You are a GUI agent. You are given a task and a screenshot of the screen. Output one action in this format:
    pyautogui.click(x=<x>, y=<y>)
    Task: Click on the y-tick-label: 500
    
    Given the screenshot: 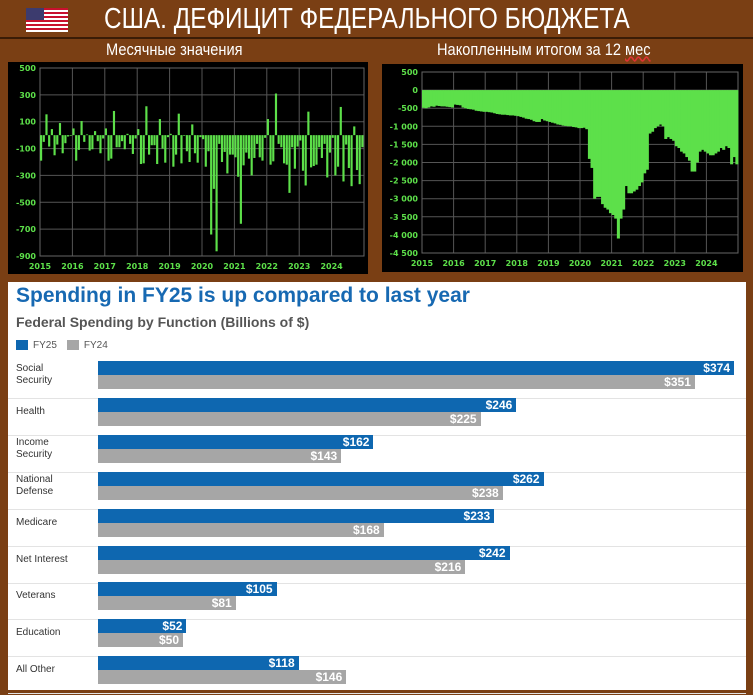 What is the action you would take?
    pyautogui.click(x=27, y=68)
    